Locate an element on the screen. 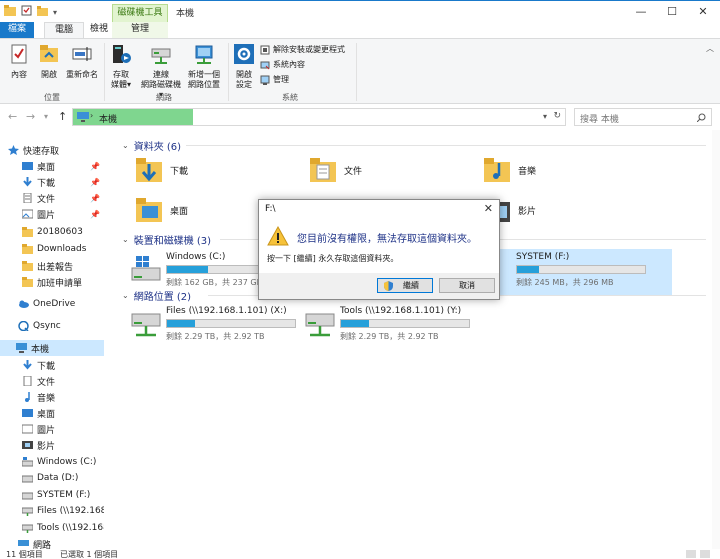 The height and width of the screenshot is (559, 720). folder-tile-downloads: 下載 is located at coordinates (161, 170).